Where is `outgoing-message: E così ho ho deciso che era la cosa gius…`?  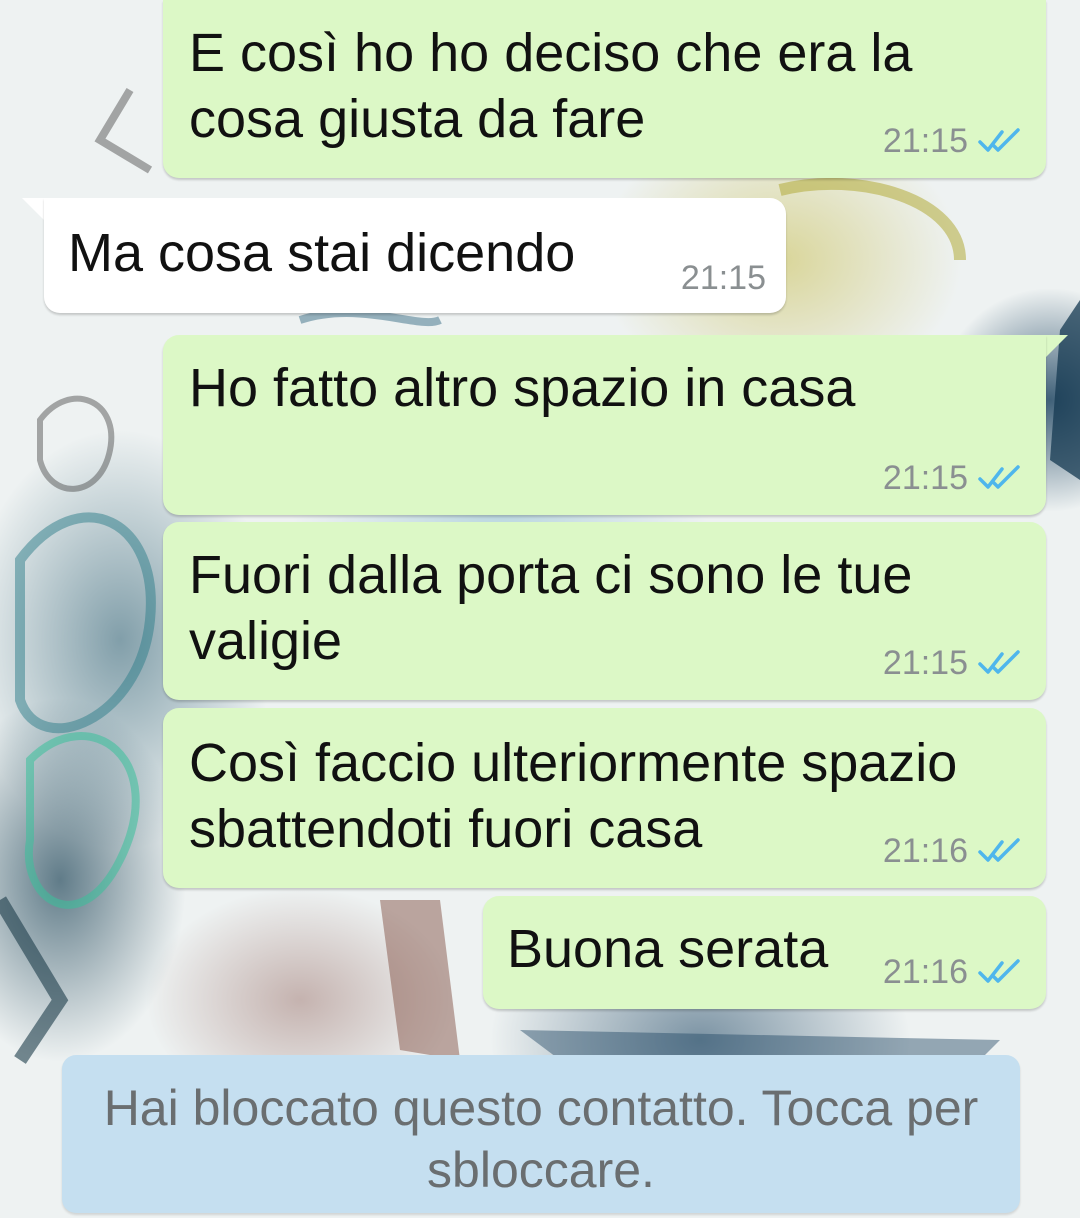 outgoing-message: E così ho ho deciso che era la cosa gius… is located at coordinates (604, 89).